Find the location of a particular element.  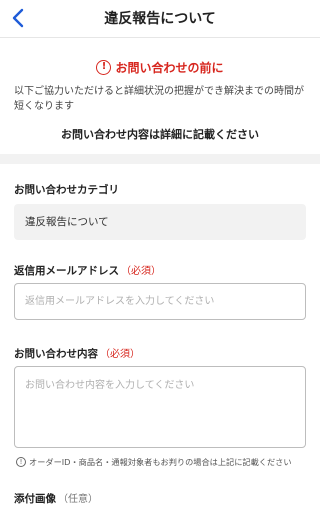

notice-heading: ! お問い合わせの前に is located at coordinates (160, 67).